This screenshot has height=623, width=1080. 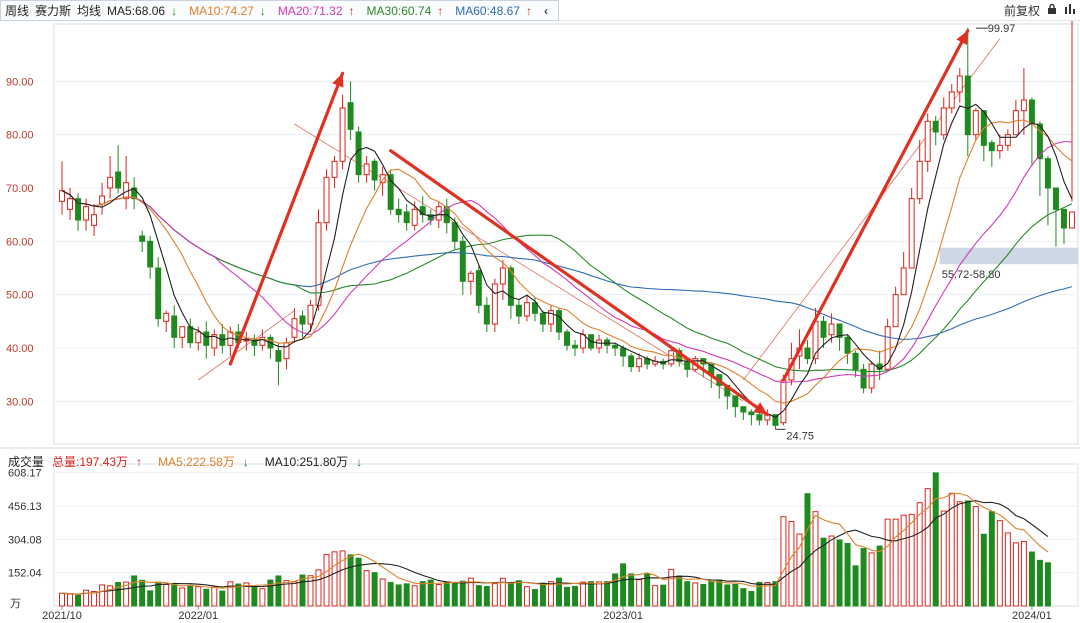 I want to click on period-label: 周线, so click(x=17, y=10).